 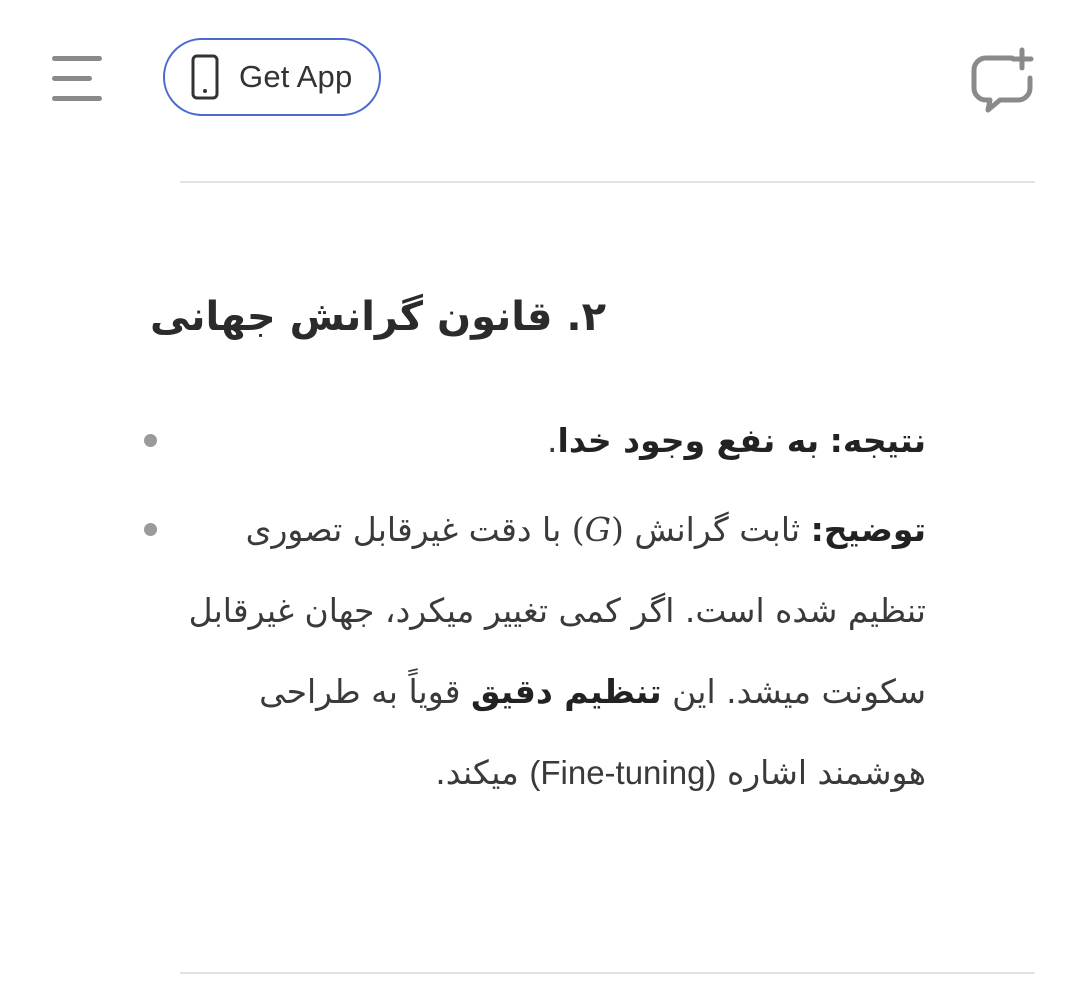 I want to click on new-chat-icon, so click(x=1002, y=80).